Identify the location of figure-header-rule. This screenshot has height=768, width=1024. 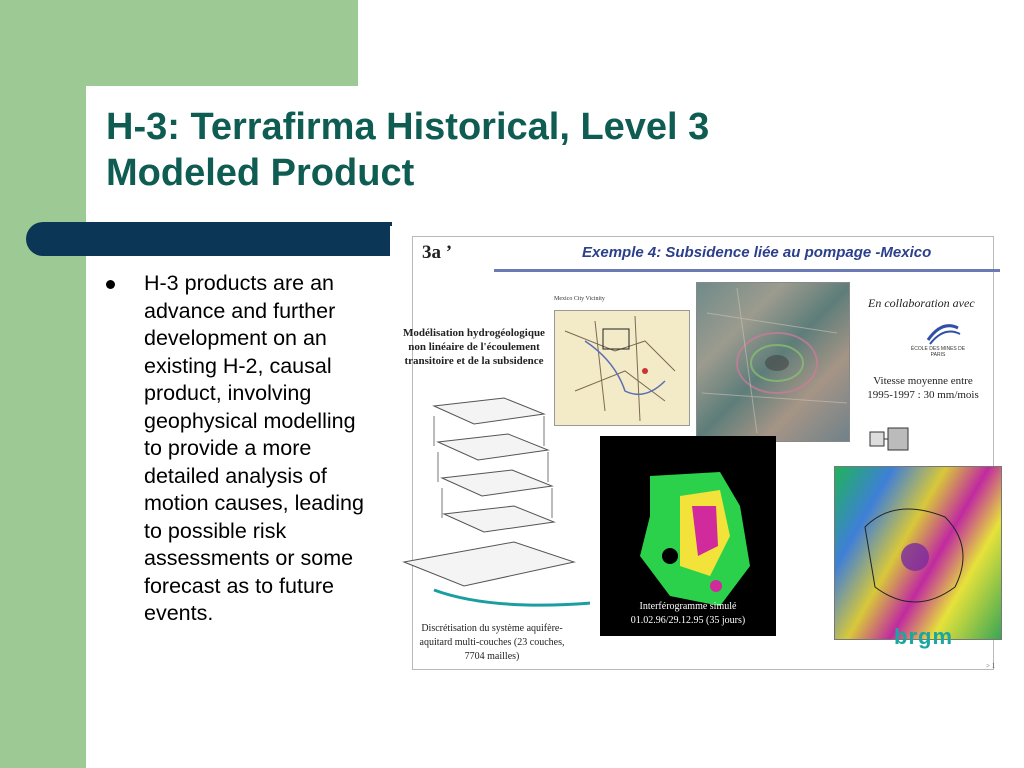
(747, 270).